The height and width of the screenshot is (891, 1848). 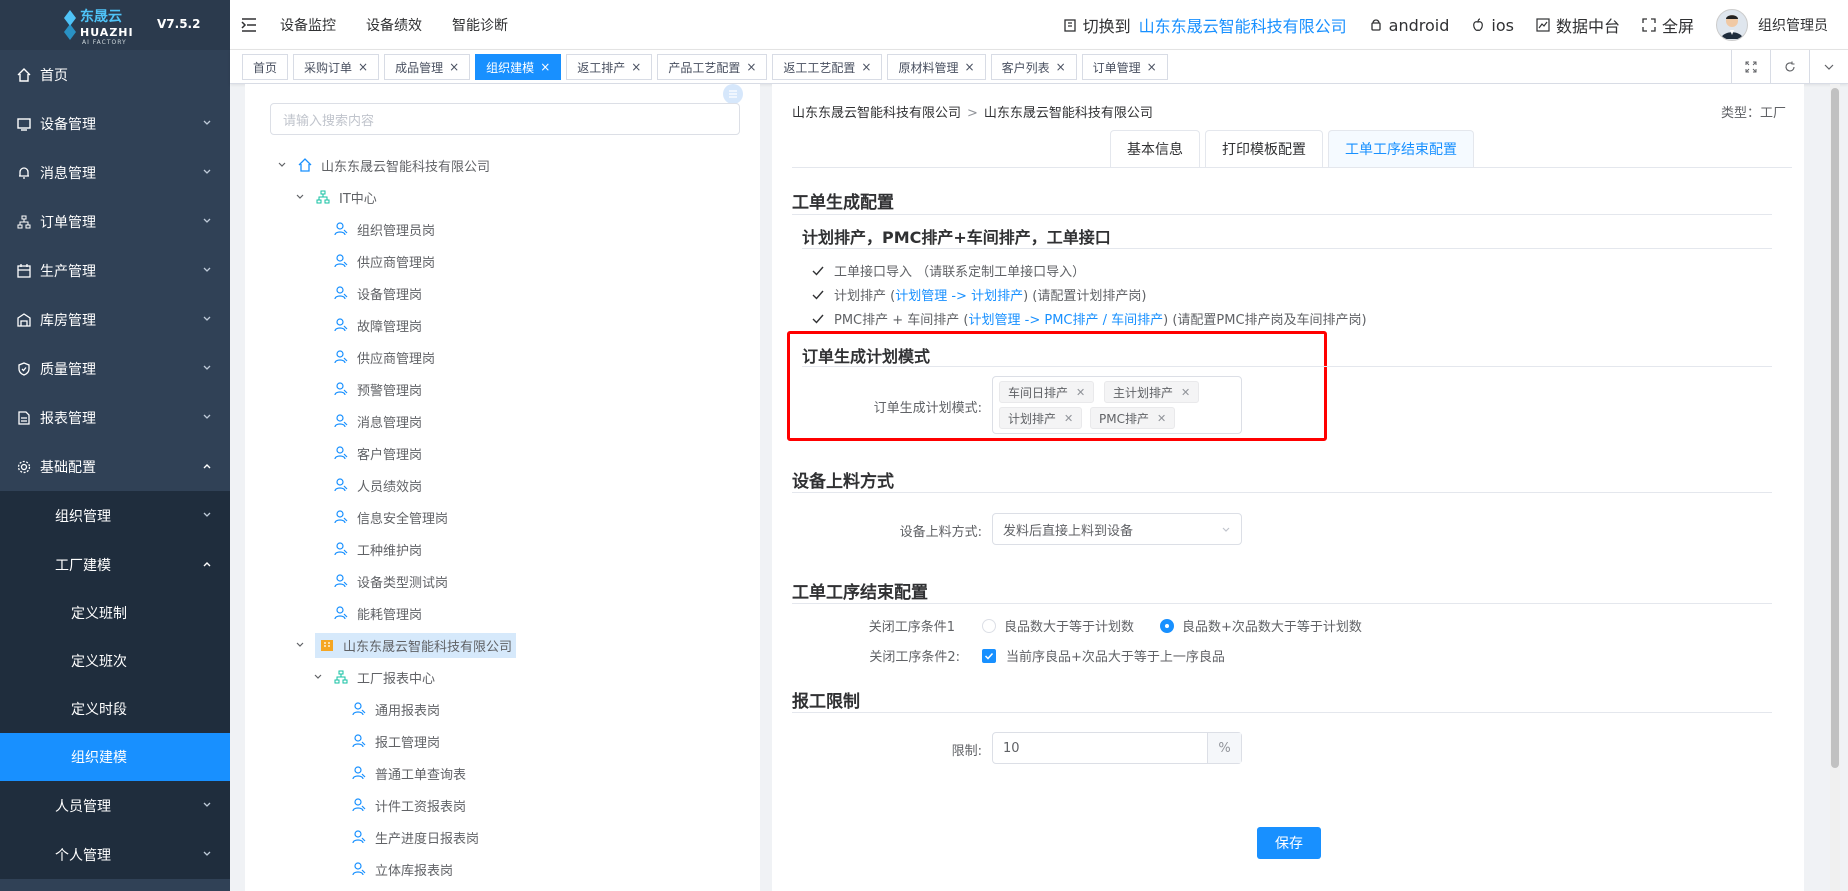 I want to click on tab-purchase-order: 采购订单 ×, so click(x=336, y=67).